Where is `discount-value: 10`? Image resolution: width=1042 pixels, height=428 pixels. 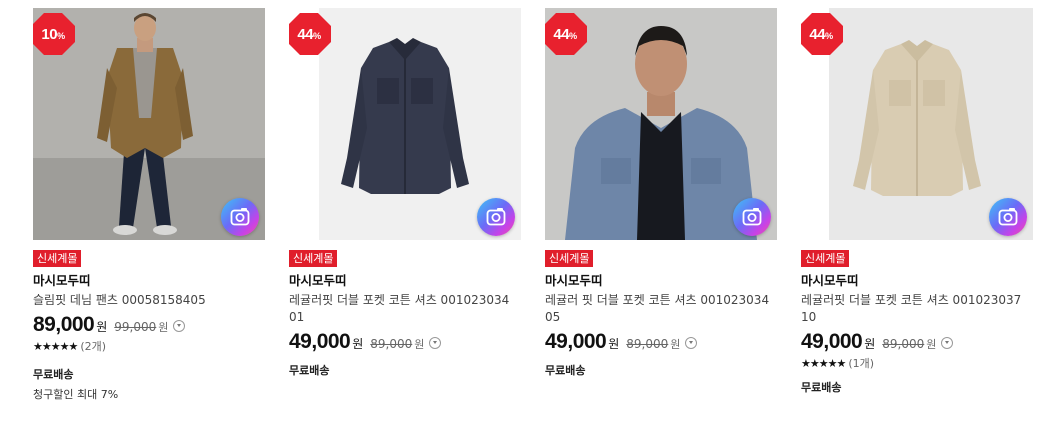
discount-value: 10 is located at coordinates (49, 34).